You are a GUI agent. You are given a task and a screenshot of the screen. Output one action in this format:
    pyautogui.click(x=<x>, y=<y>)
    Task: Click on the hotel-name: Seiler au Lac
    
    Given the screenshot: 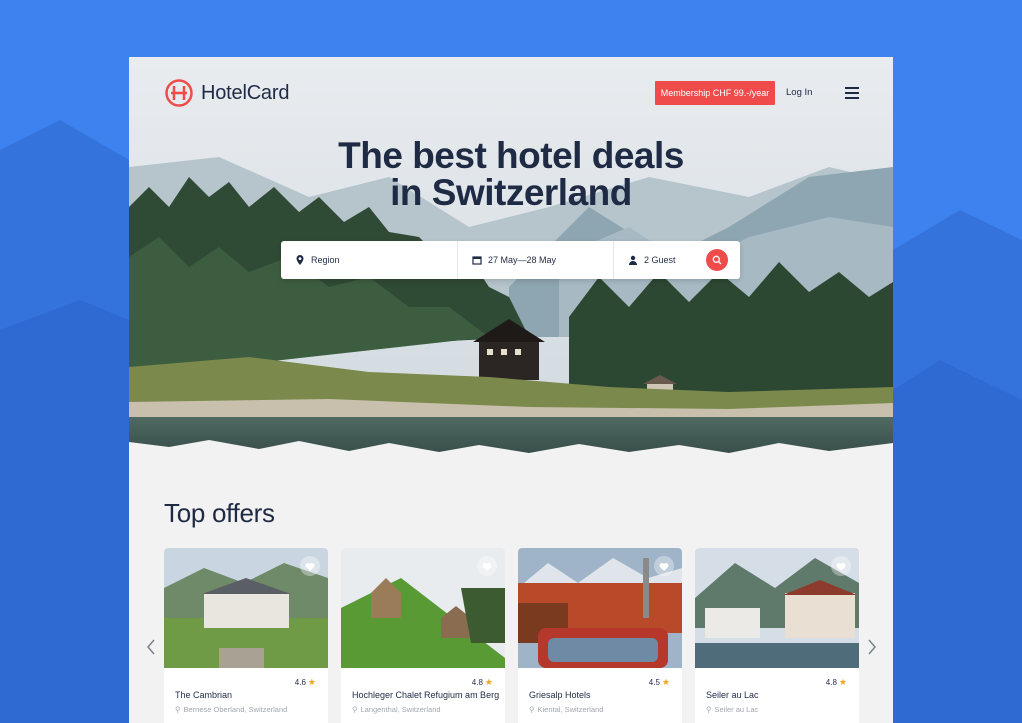 What is the action you would take?
    pyautogui.click(x=732, y=695)
    